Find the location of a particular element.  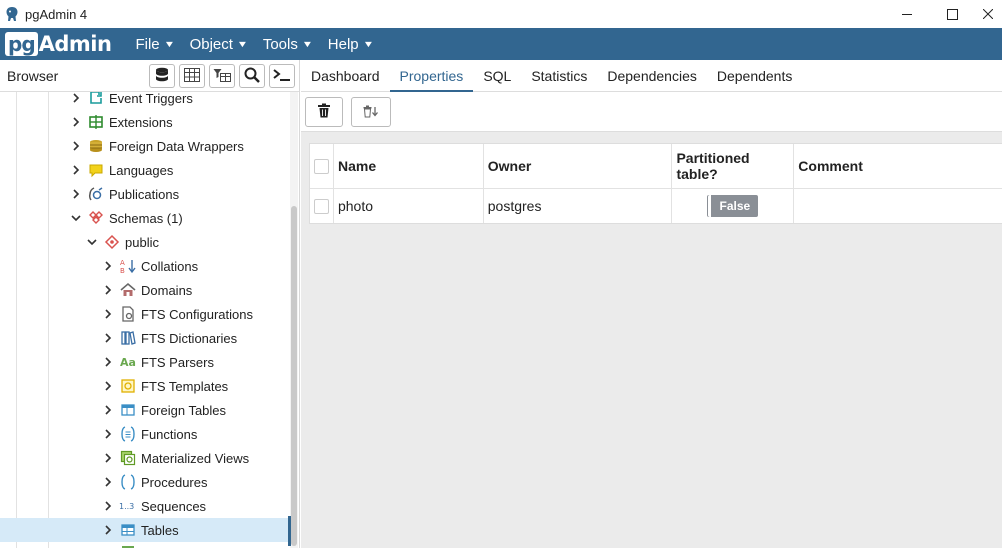

tree-item-fts-templates: FTS Templates is located at coordinates (145, 386).